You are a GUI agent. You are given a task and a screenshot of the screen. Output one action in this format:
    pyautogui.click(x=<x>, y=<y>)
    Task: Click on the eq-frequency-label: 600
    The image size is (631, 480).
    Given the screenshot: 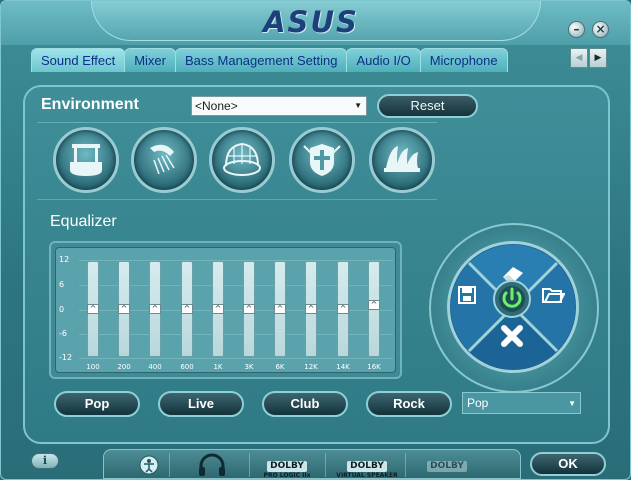 What is the action you would take?
    pyautogui.click(x=187, y=367)
    